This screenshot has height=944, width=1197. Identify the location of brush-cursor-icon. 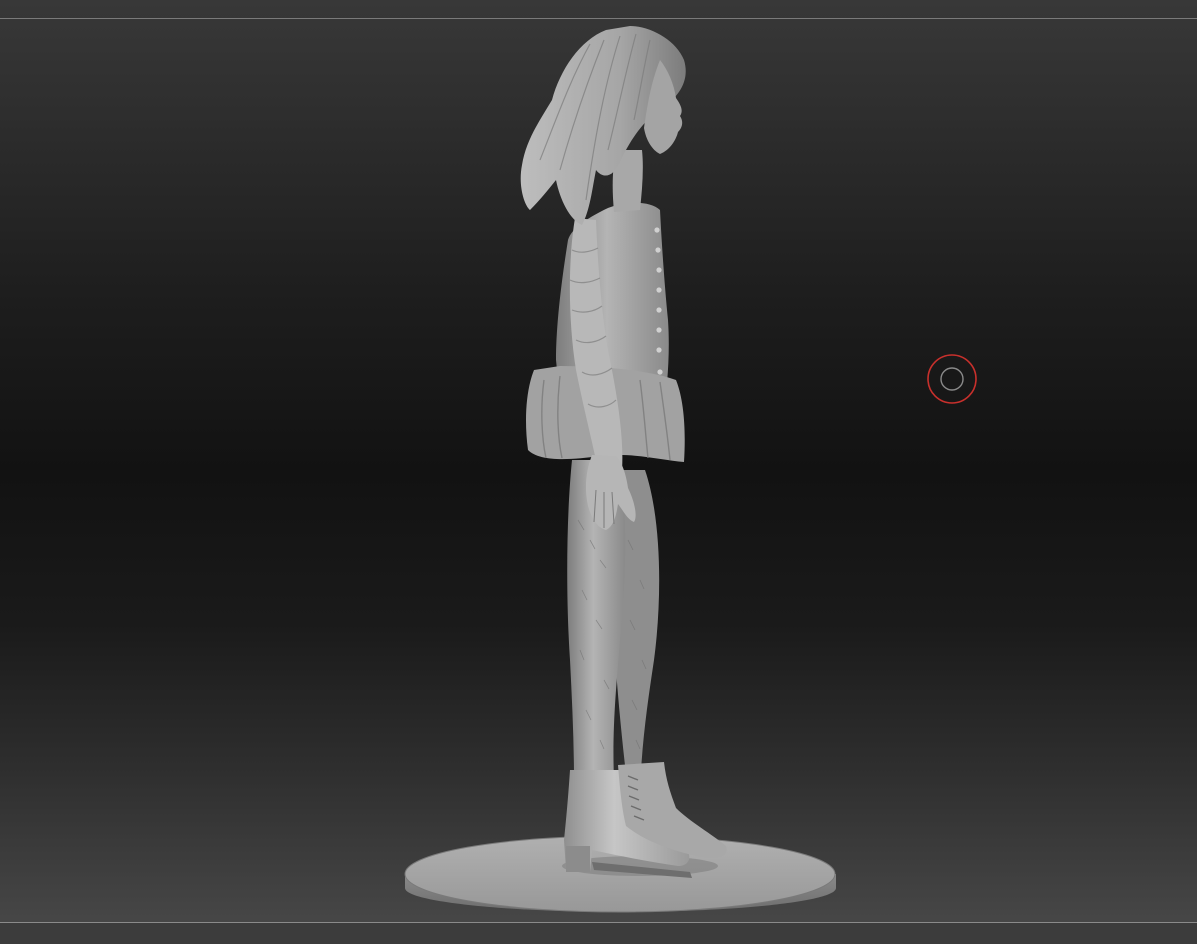
(952, 379).